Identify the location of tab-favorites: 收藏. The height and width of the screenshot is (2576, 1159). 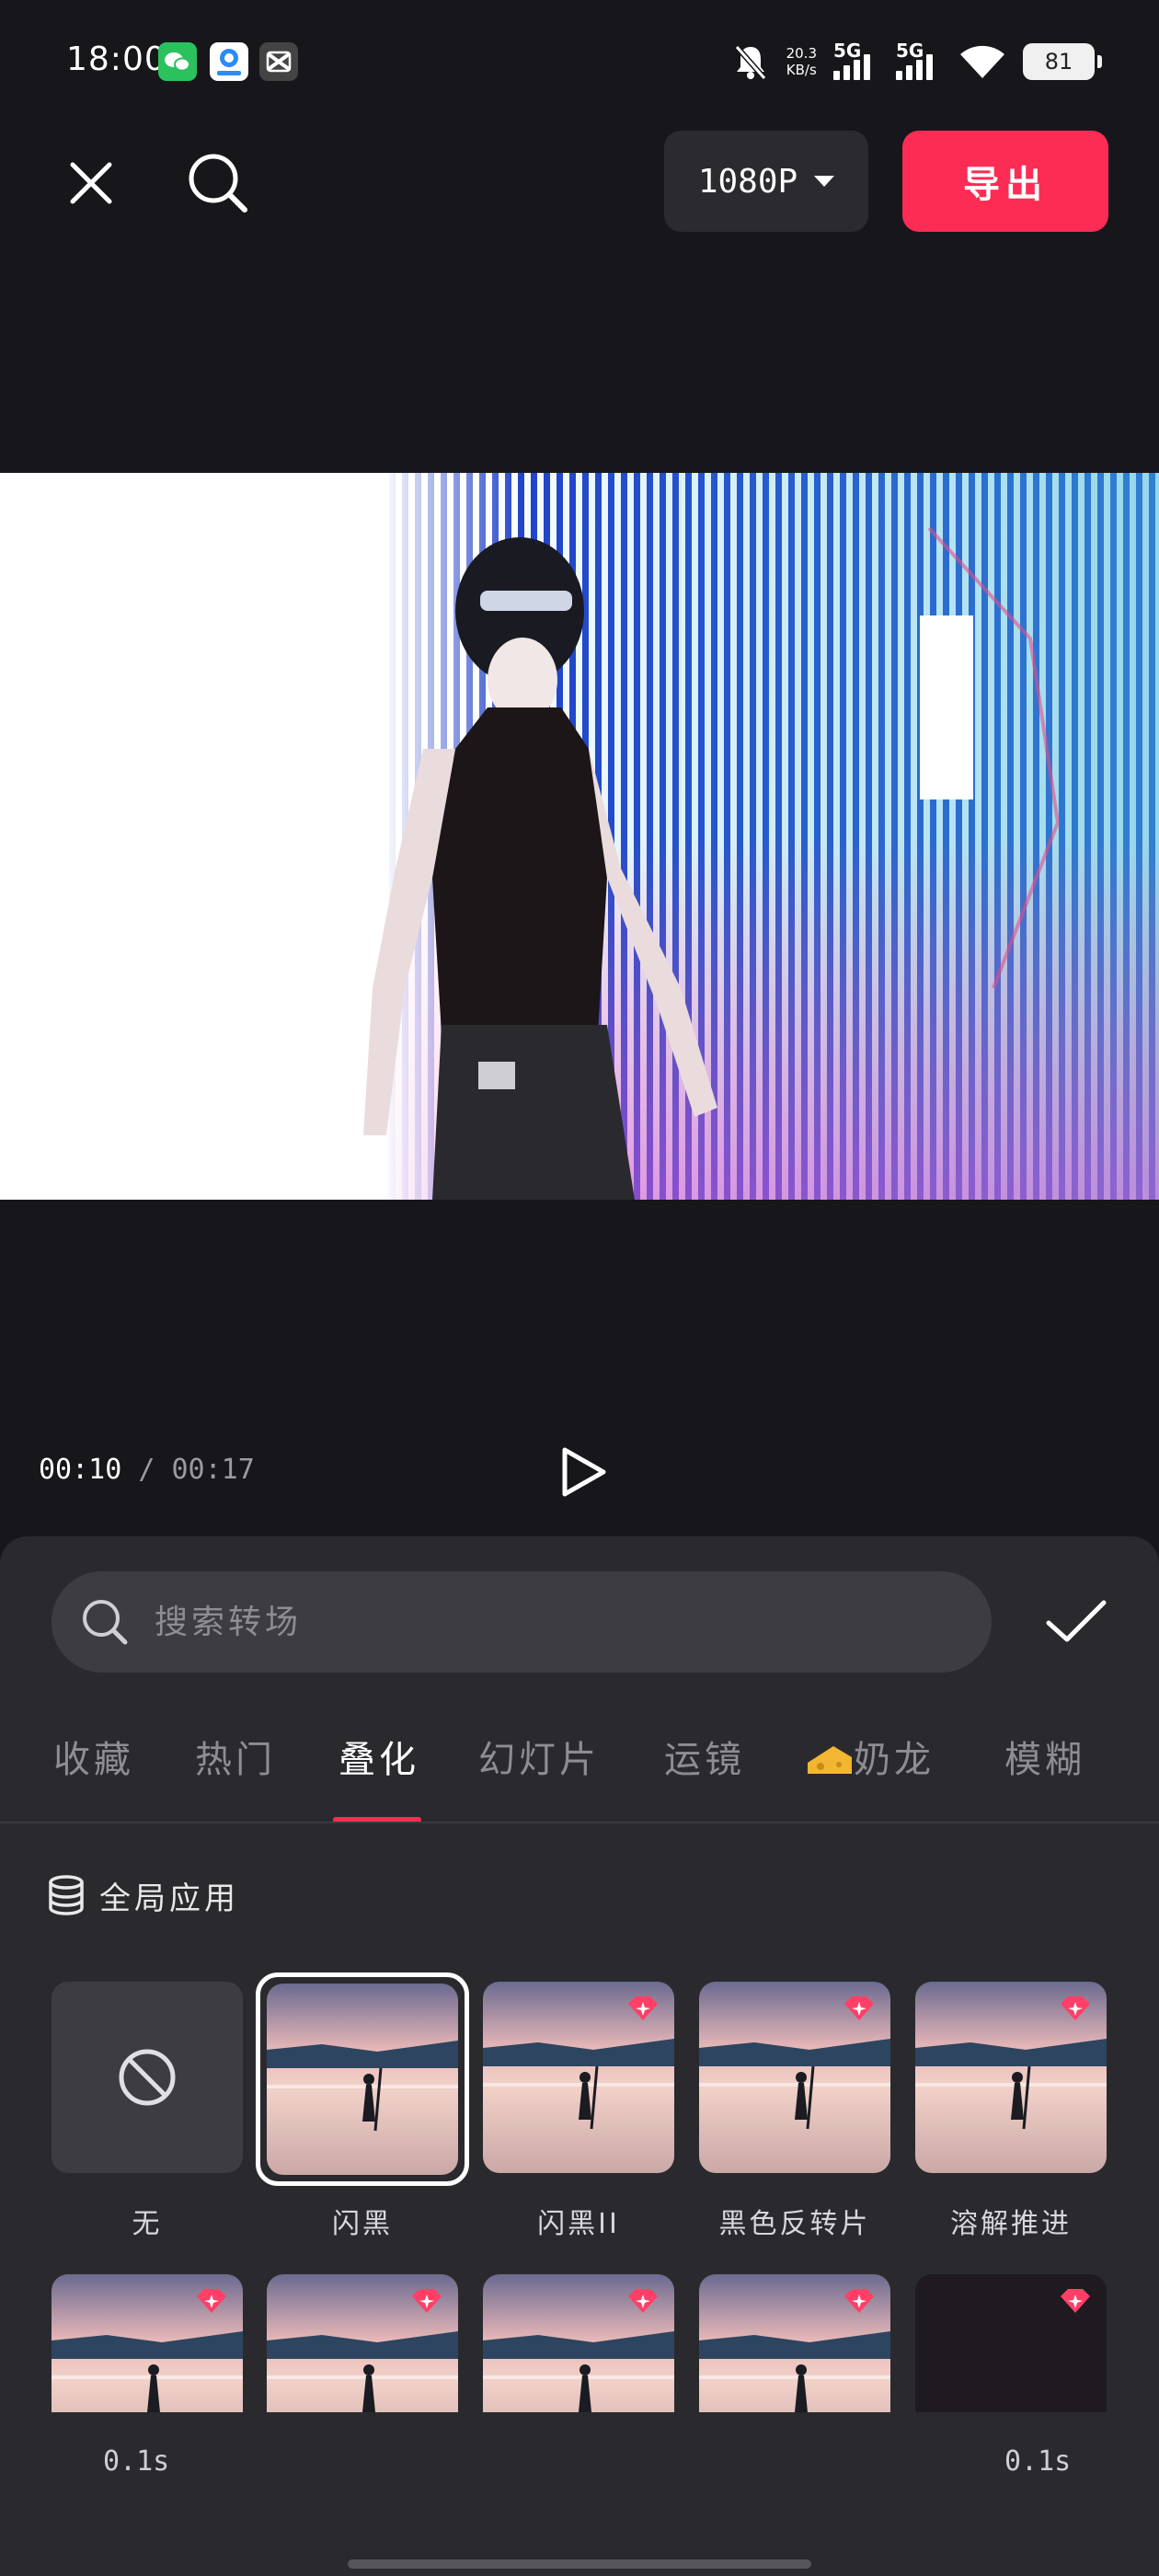
(93, 1771).